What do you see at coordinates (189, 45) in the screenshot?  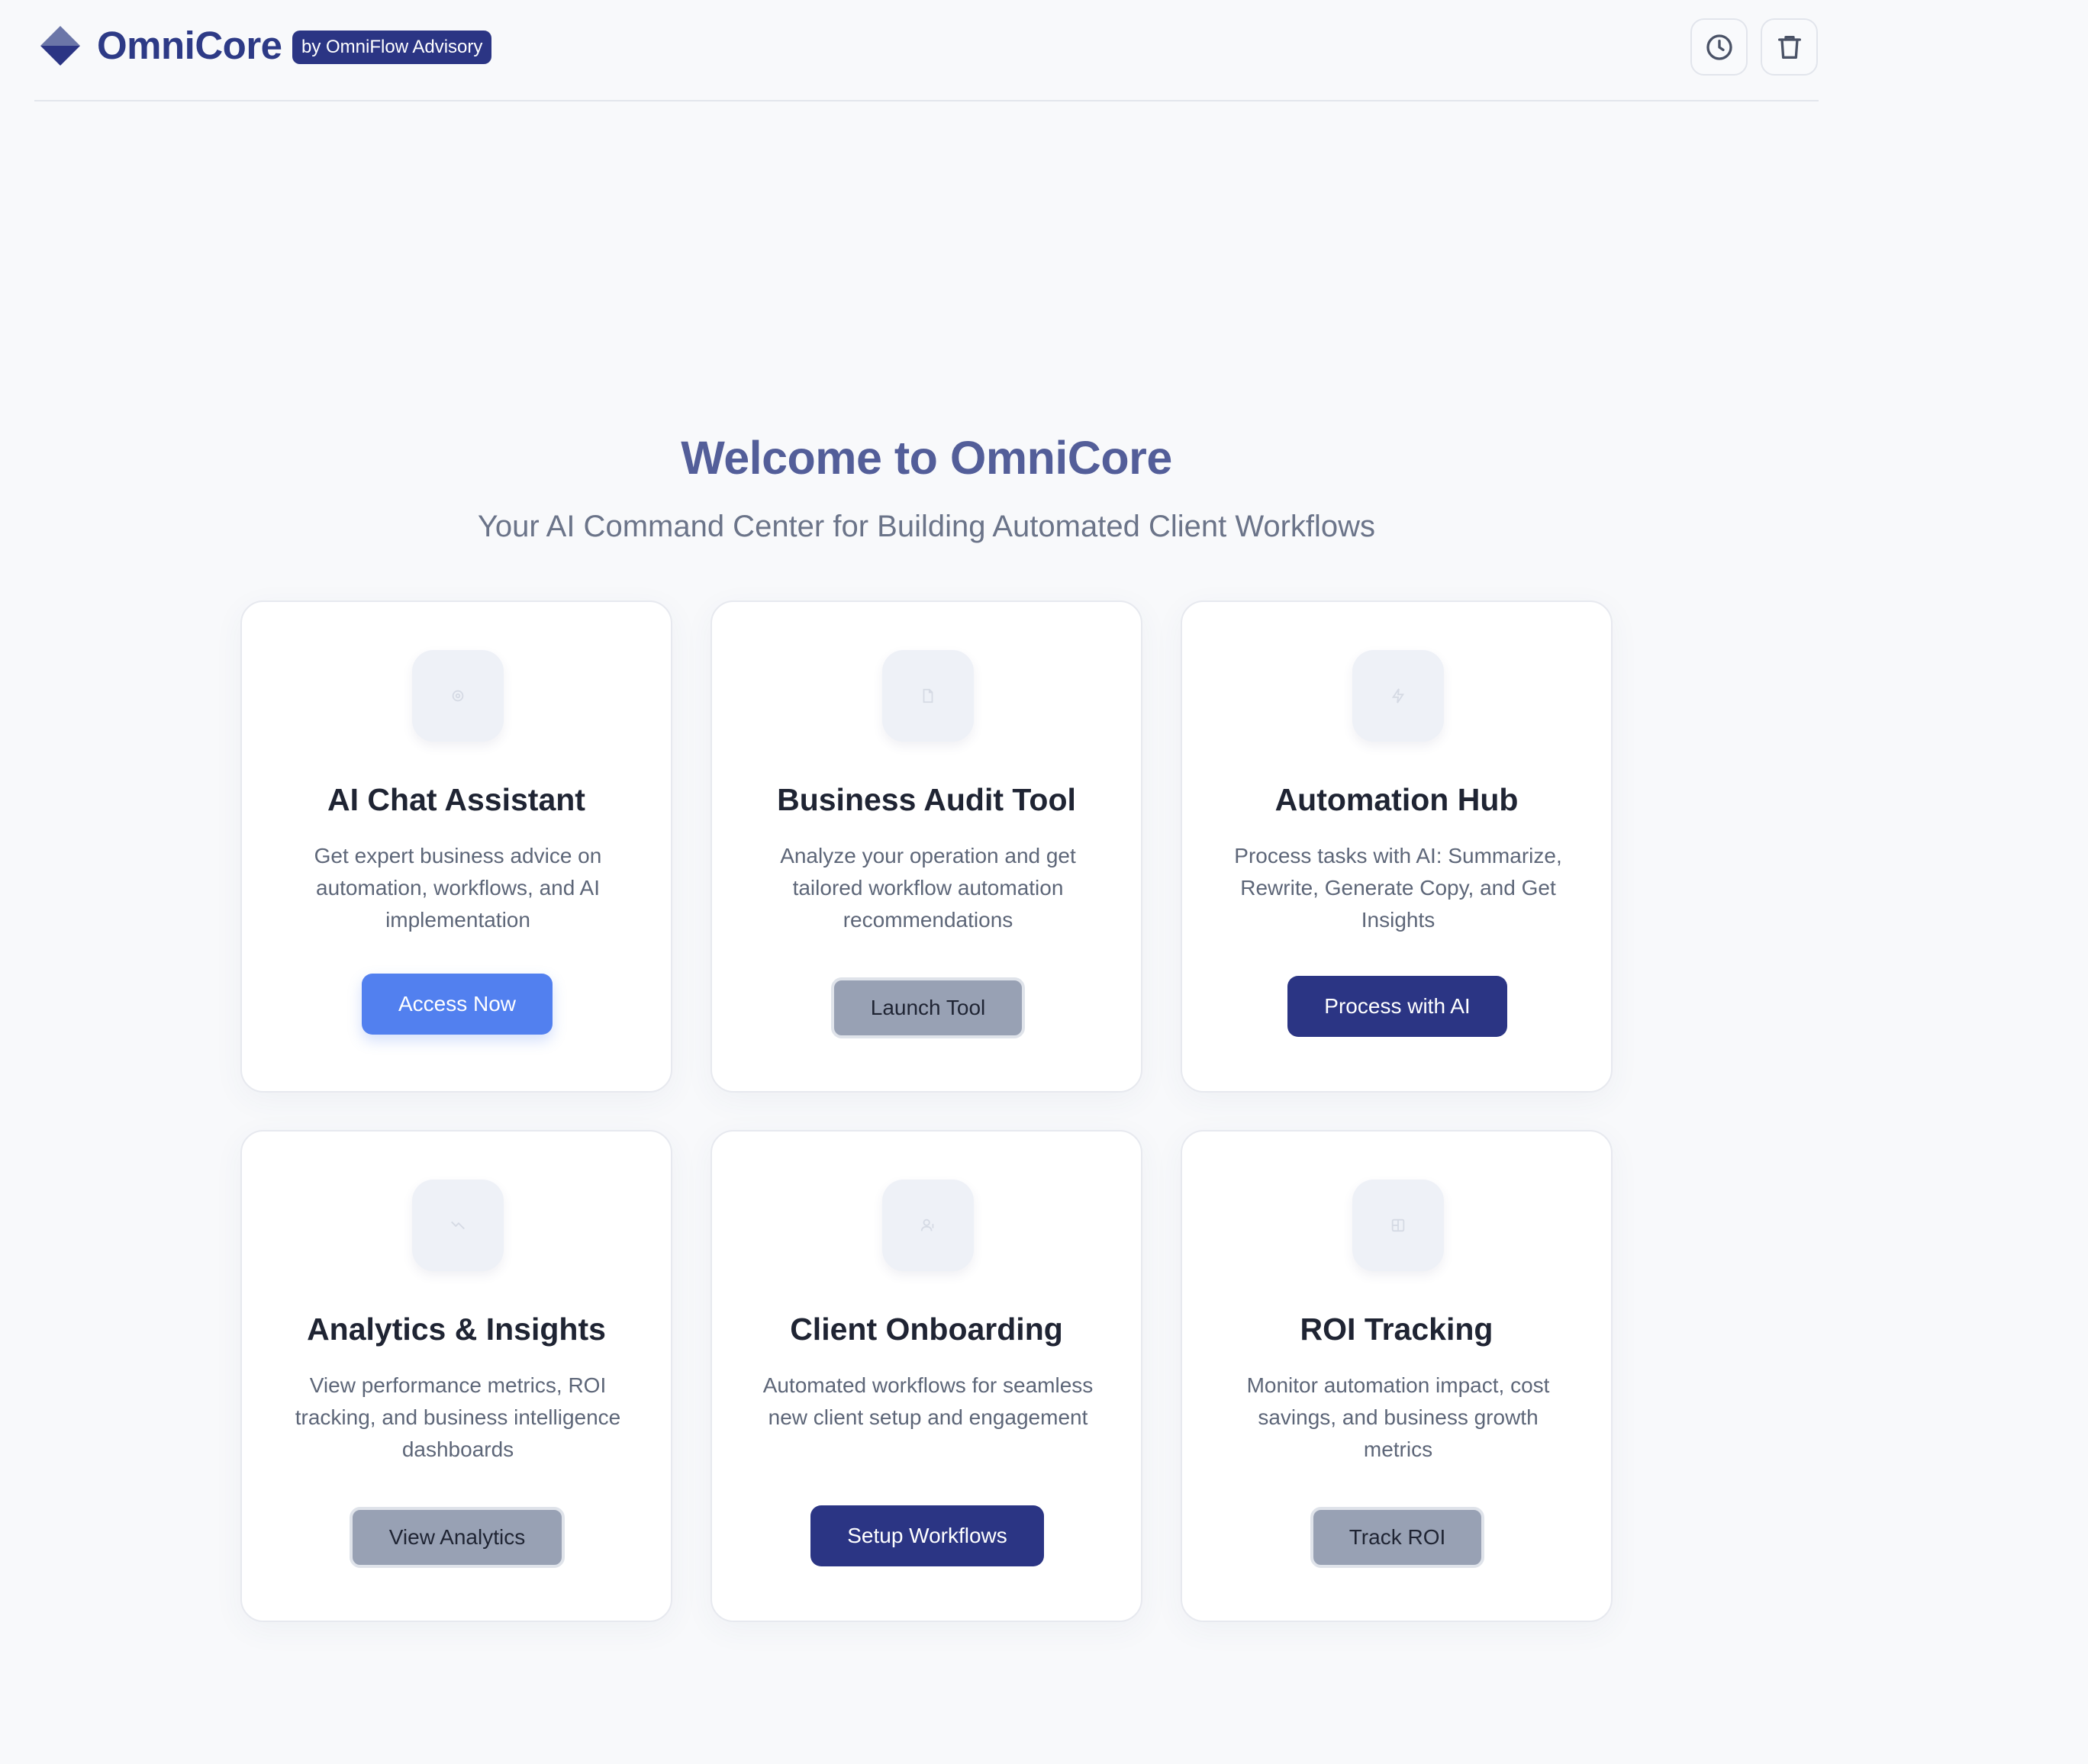 I see `brand-name: OmniCore` at bounding box center [189, 45].